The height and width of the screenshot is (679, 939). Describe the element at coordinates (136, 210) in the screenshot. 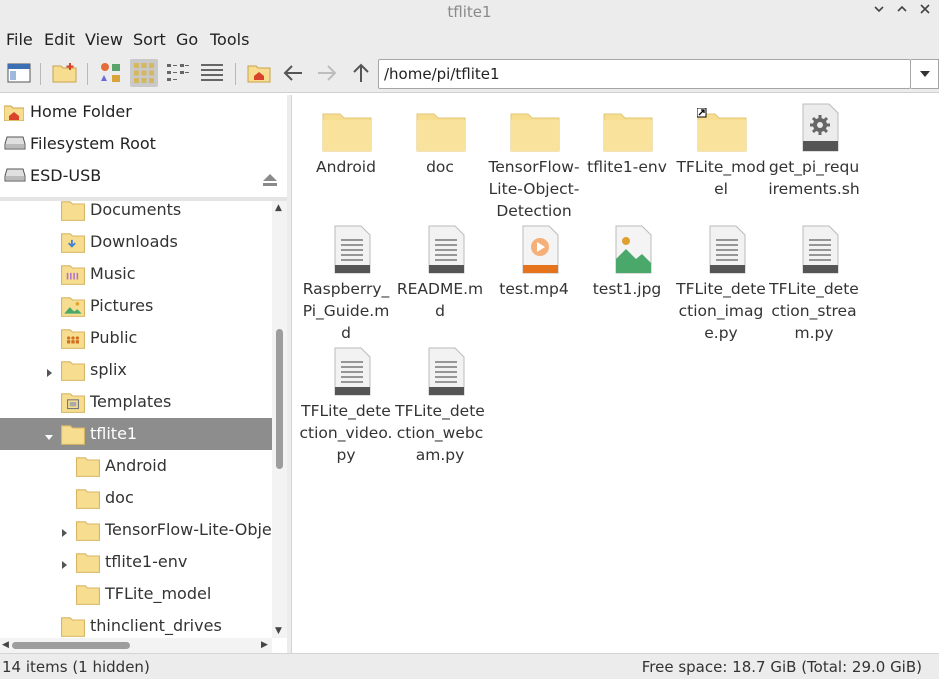

I see `tree-item-label: Documents` at that location.